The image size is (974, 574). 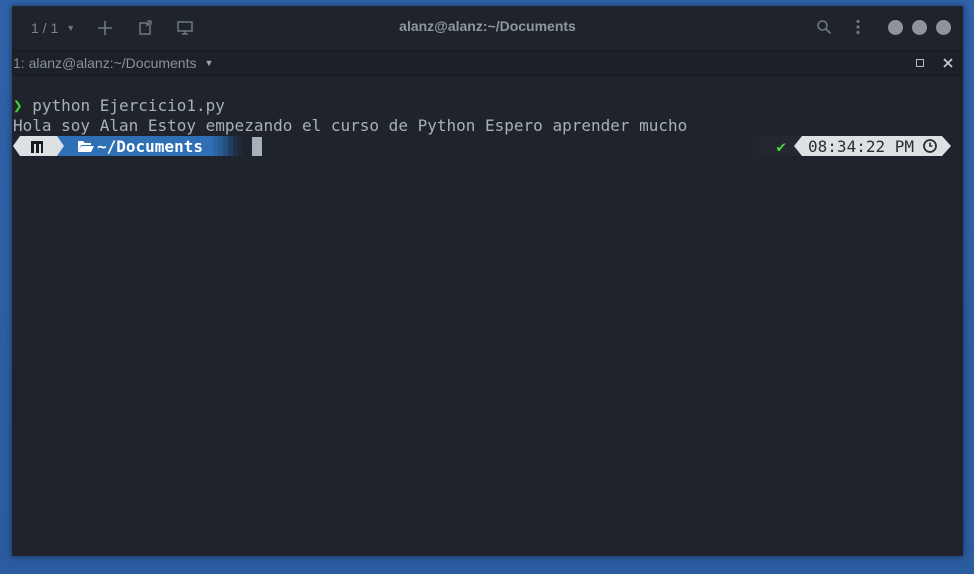 I want to click on folder-open-icon, so click(x=86, y=146).